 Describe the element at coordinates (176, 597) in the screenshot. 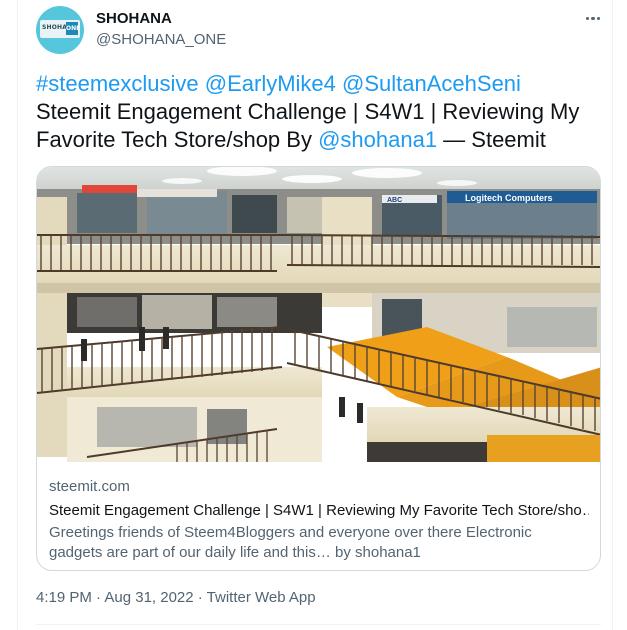

I see `tweet-timestamp: 4:19 PM · Aug 31, 2022 · Twitter Web App` at that location.